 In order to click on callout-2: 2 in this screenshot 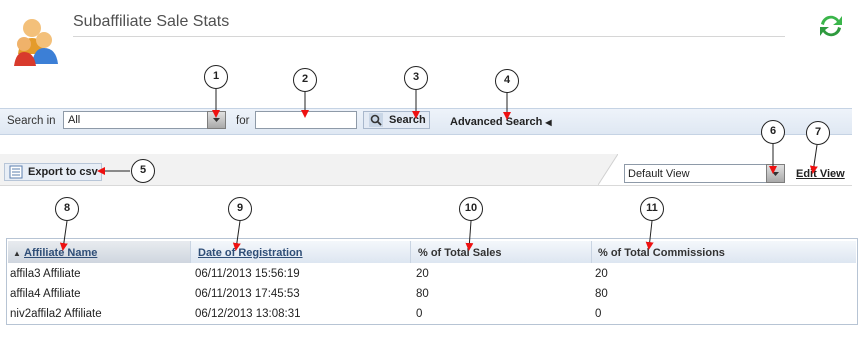, I will do `click(305, 80)`.